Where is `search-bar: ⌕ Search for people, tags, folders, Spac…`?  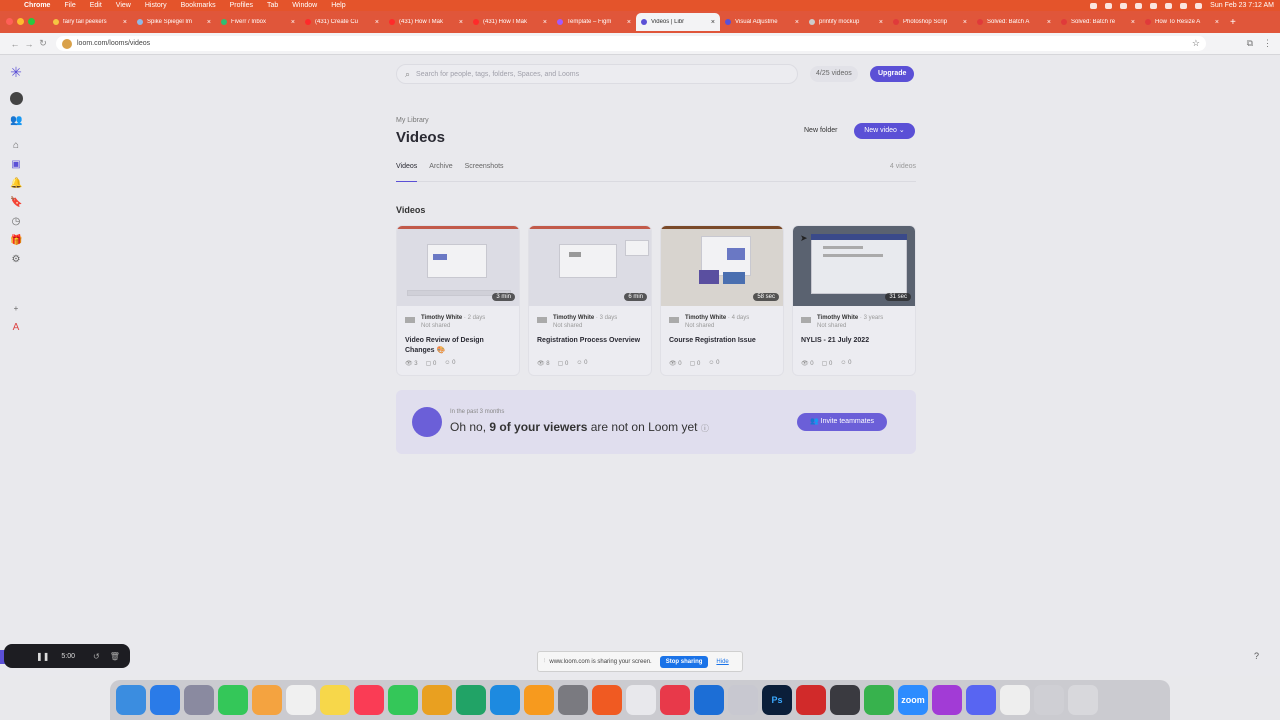 search-bar: ⌕ Search for people, tags, folders, Spac… is located at coordinates (597, 74).